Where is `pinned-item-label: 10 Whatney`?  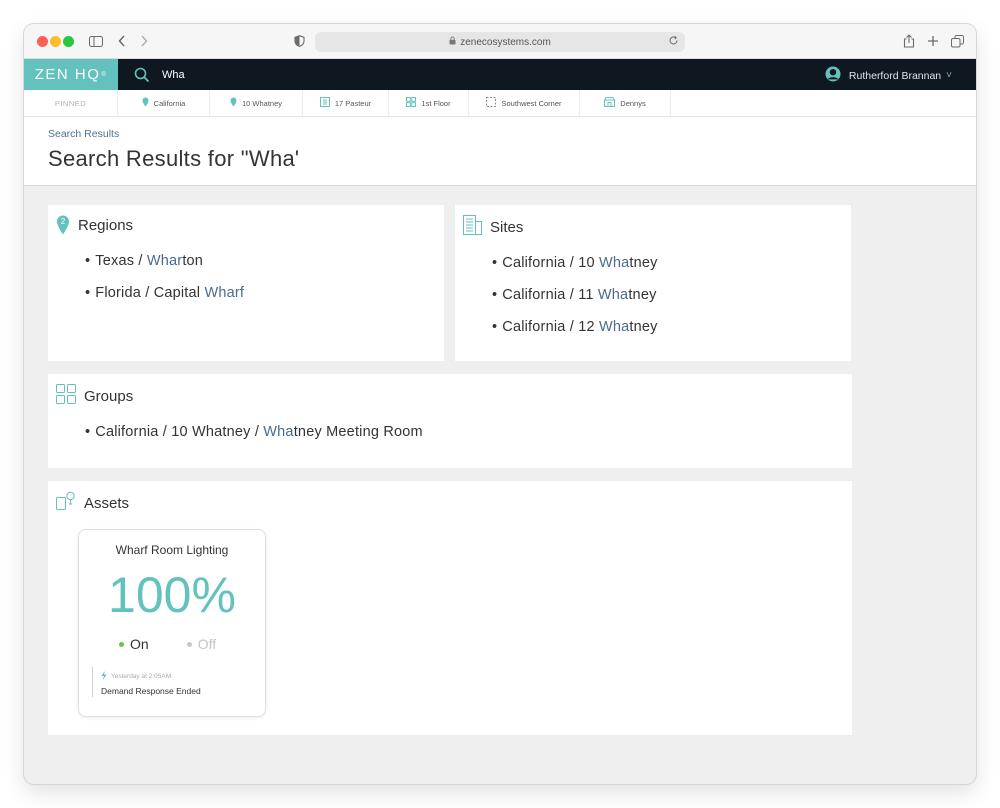
pinned-item-label: 10 Whatney is located at coordinates (262, 103).